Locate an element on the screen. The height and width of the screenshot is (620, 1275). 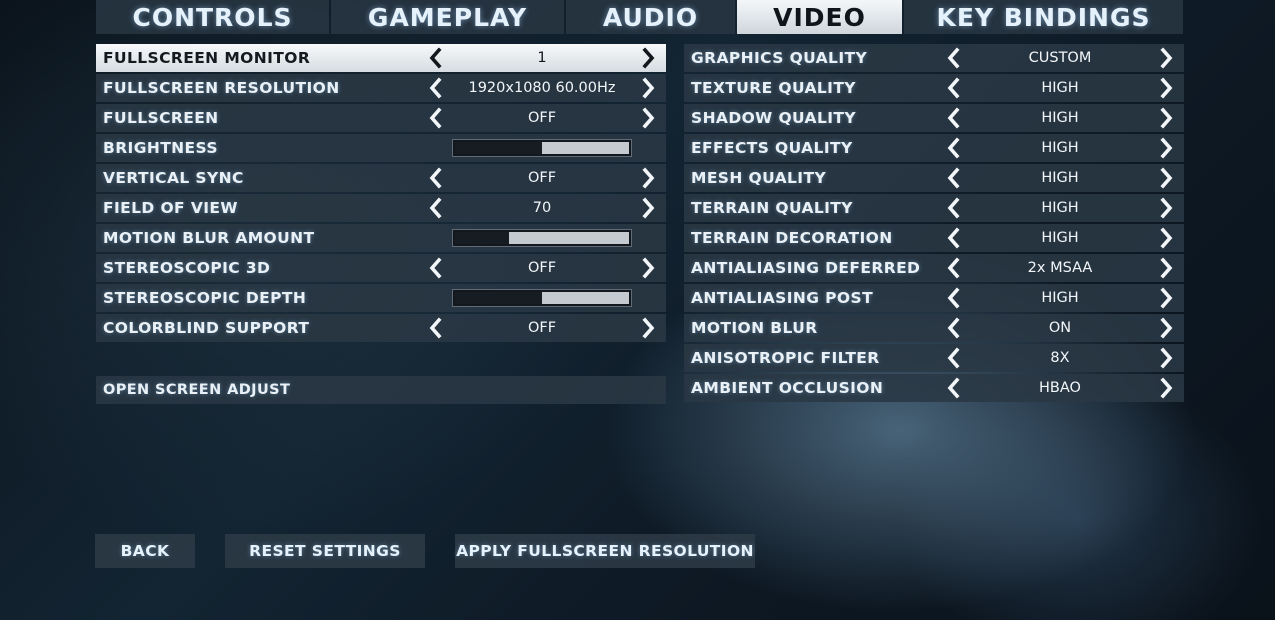
setting-anisotropic-filter: ANISOTROPIC FILTER 8X is located at coordinates (934, 358).